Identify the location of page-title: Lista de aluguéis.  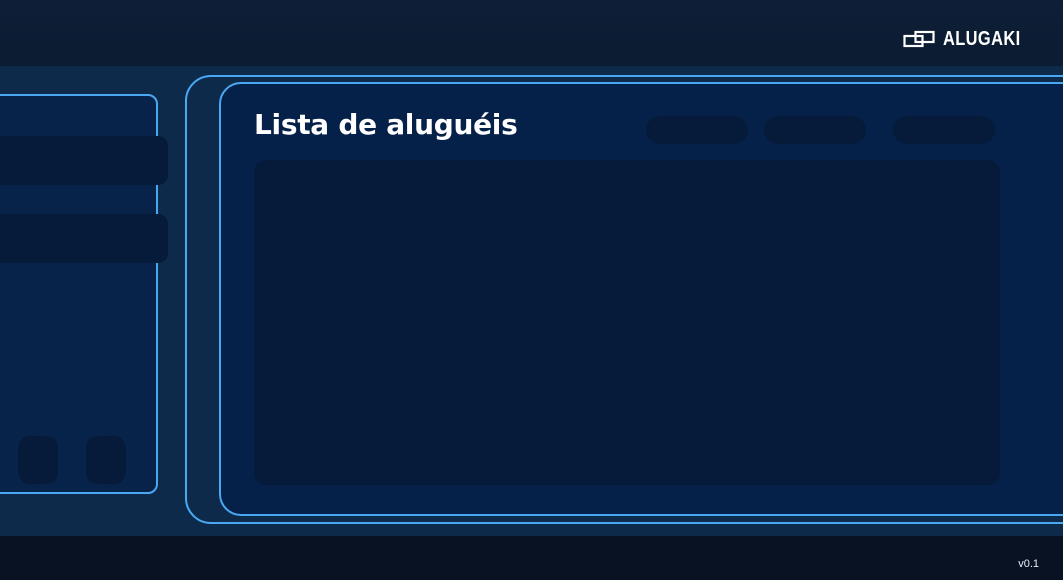
(386, 124).